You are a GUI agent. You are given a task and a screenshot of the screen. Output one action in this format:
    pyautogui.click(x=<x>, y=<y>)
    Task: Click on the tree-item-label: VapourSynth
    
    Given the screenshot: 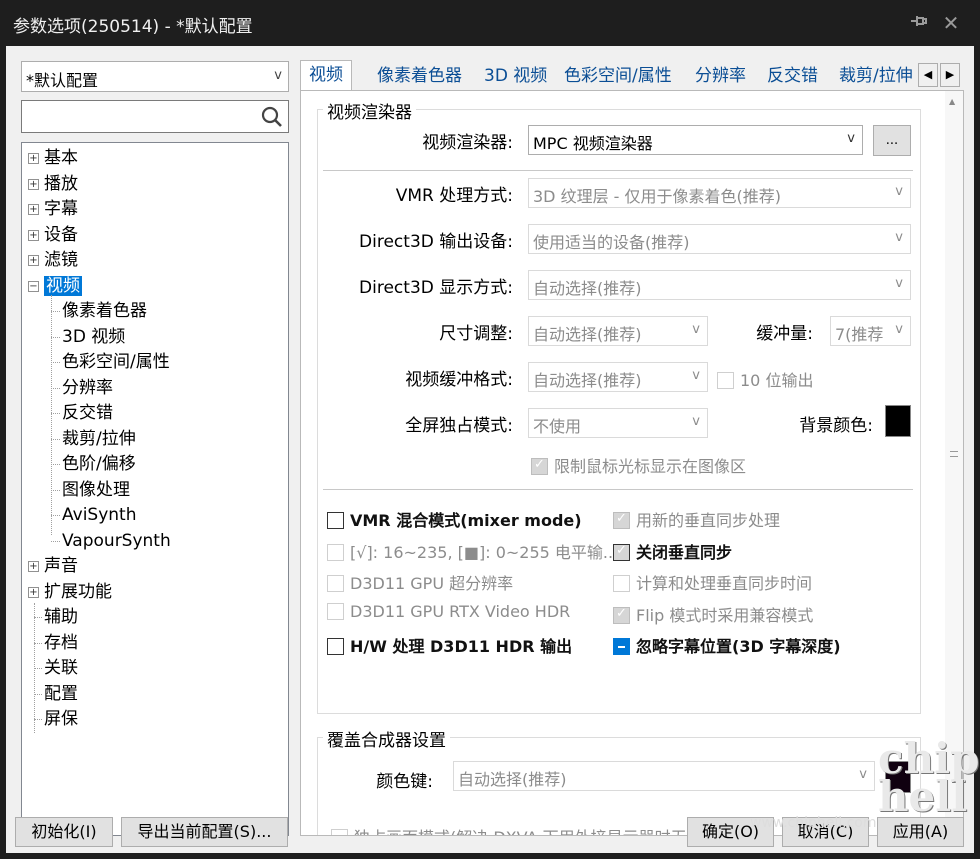 What is the action you would take?
    pyautogui.click(x=116, y=541)
    